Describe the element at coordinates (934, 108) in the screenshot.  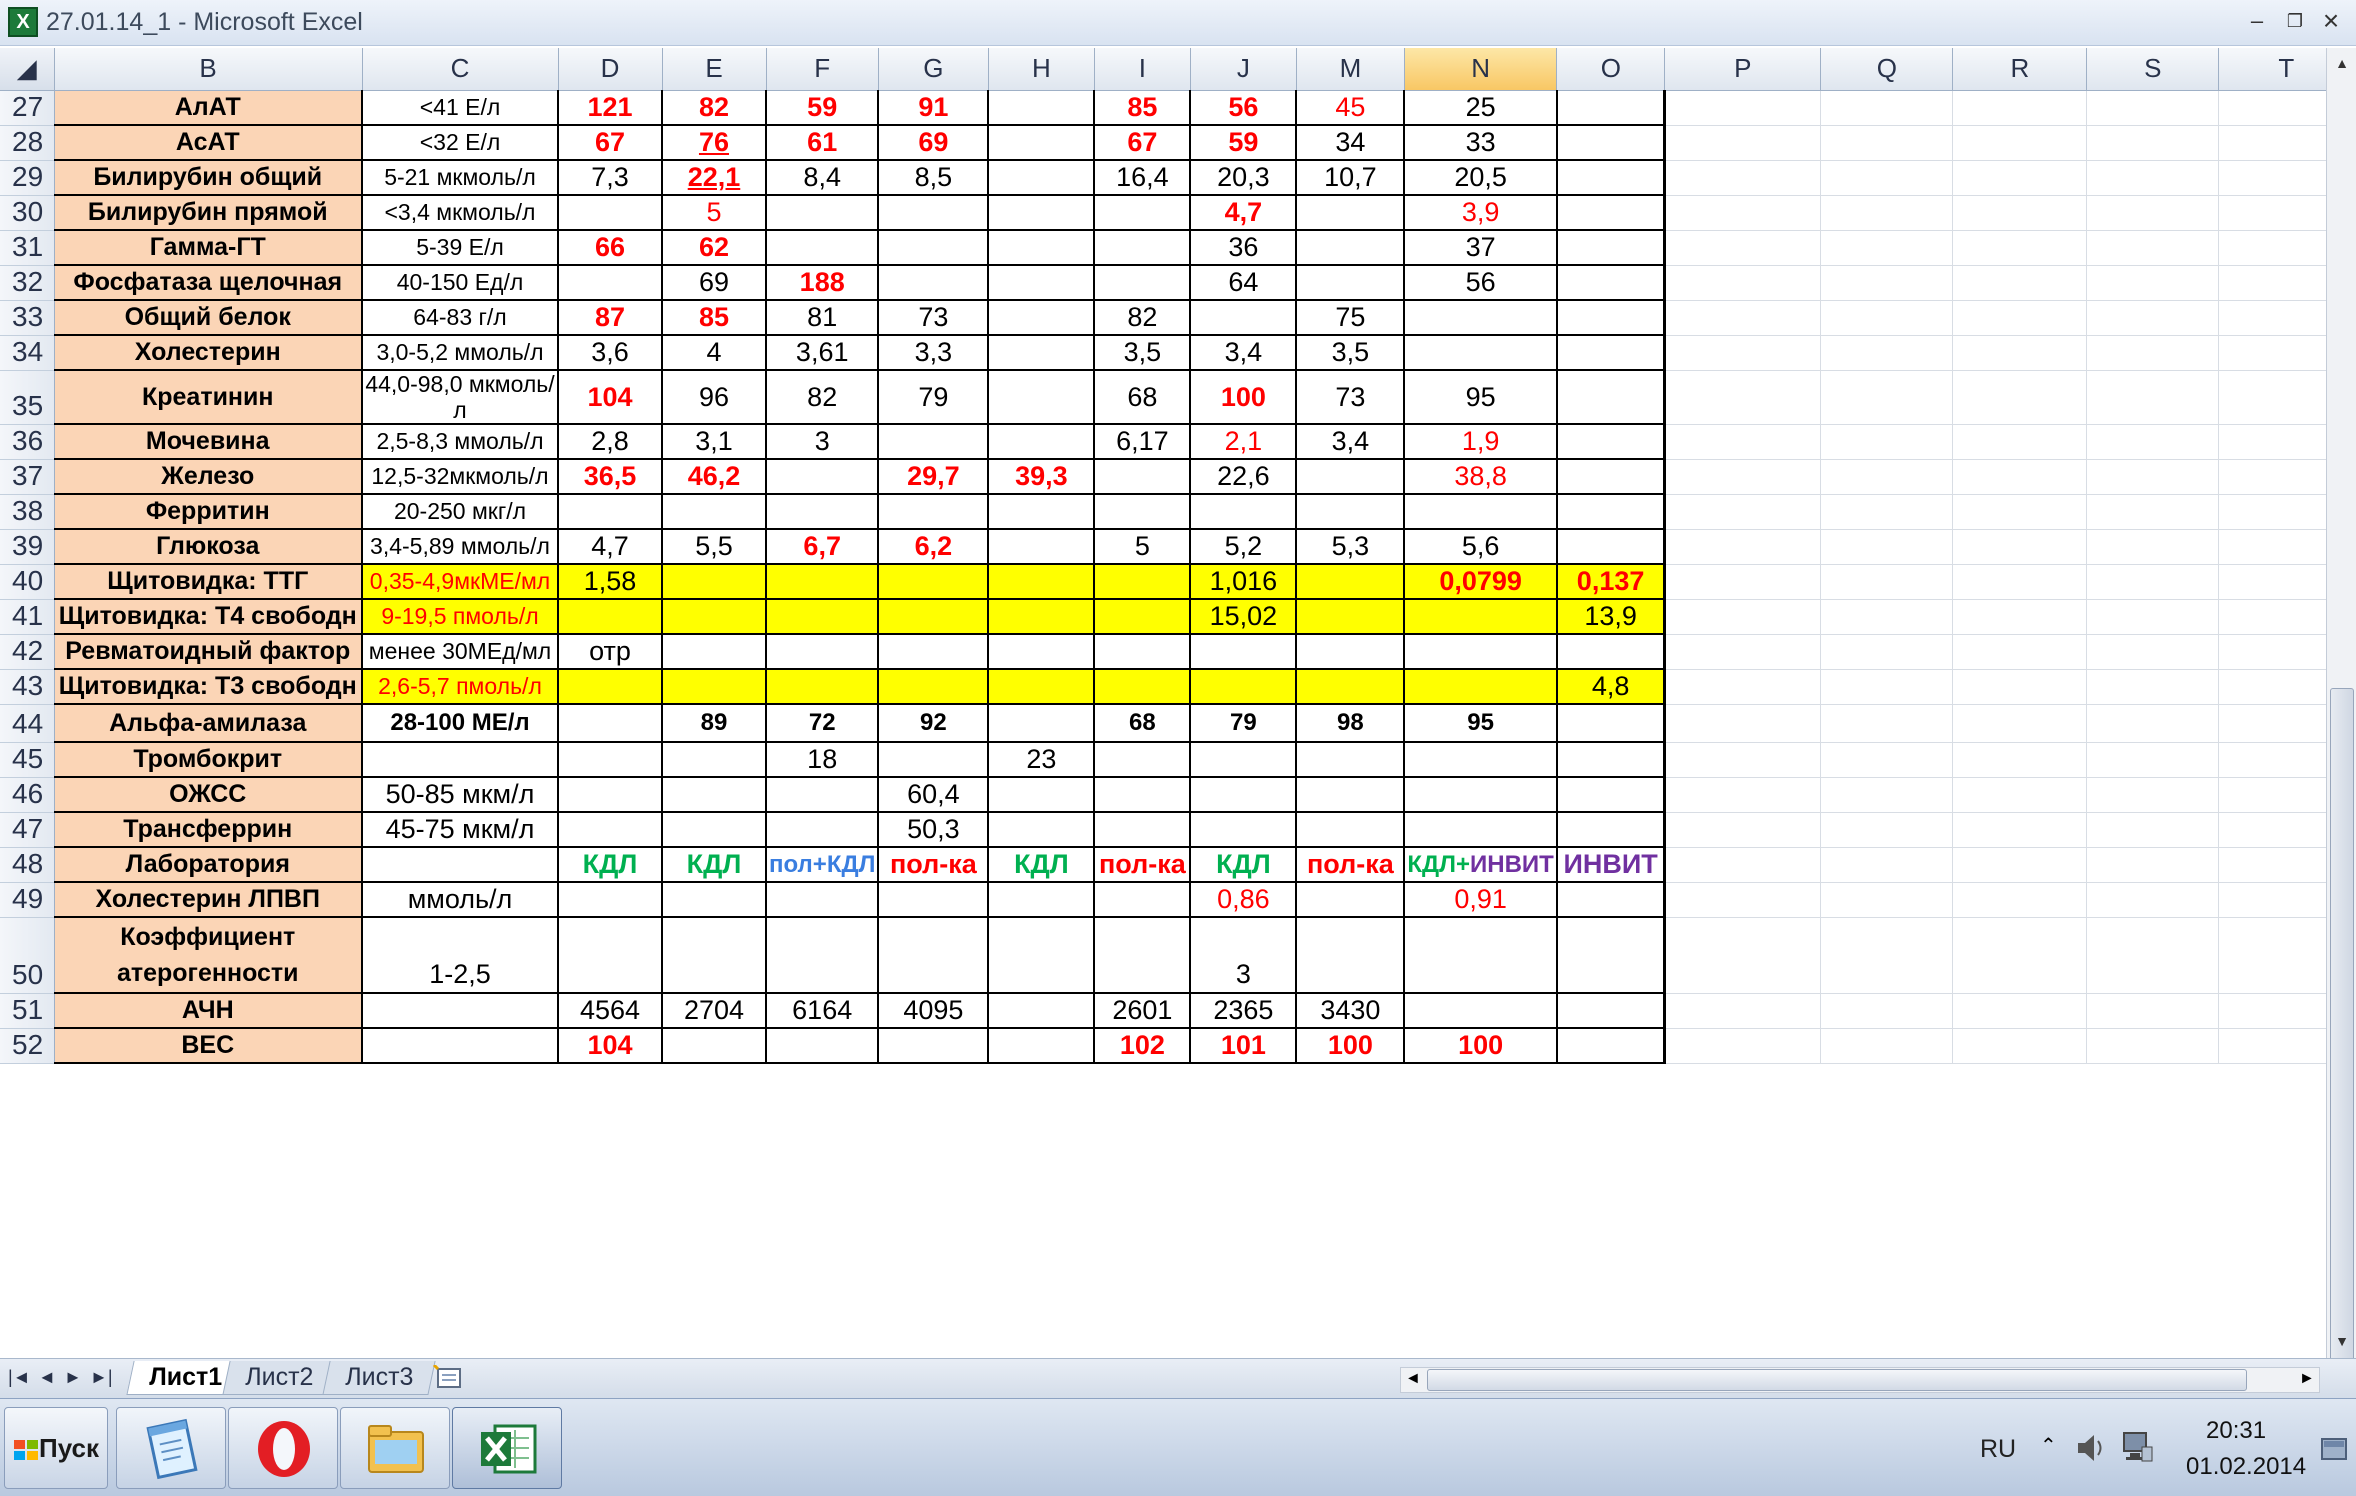
I see `value-cell: 91` at that location.